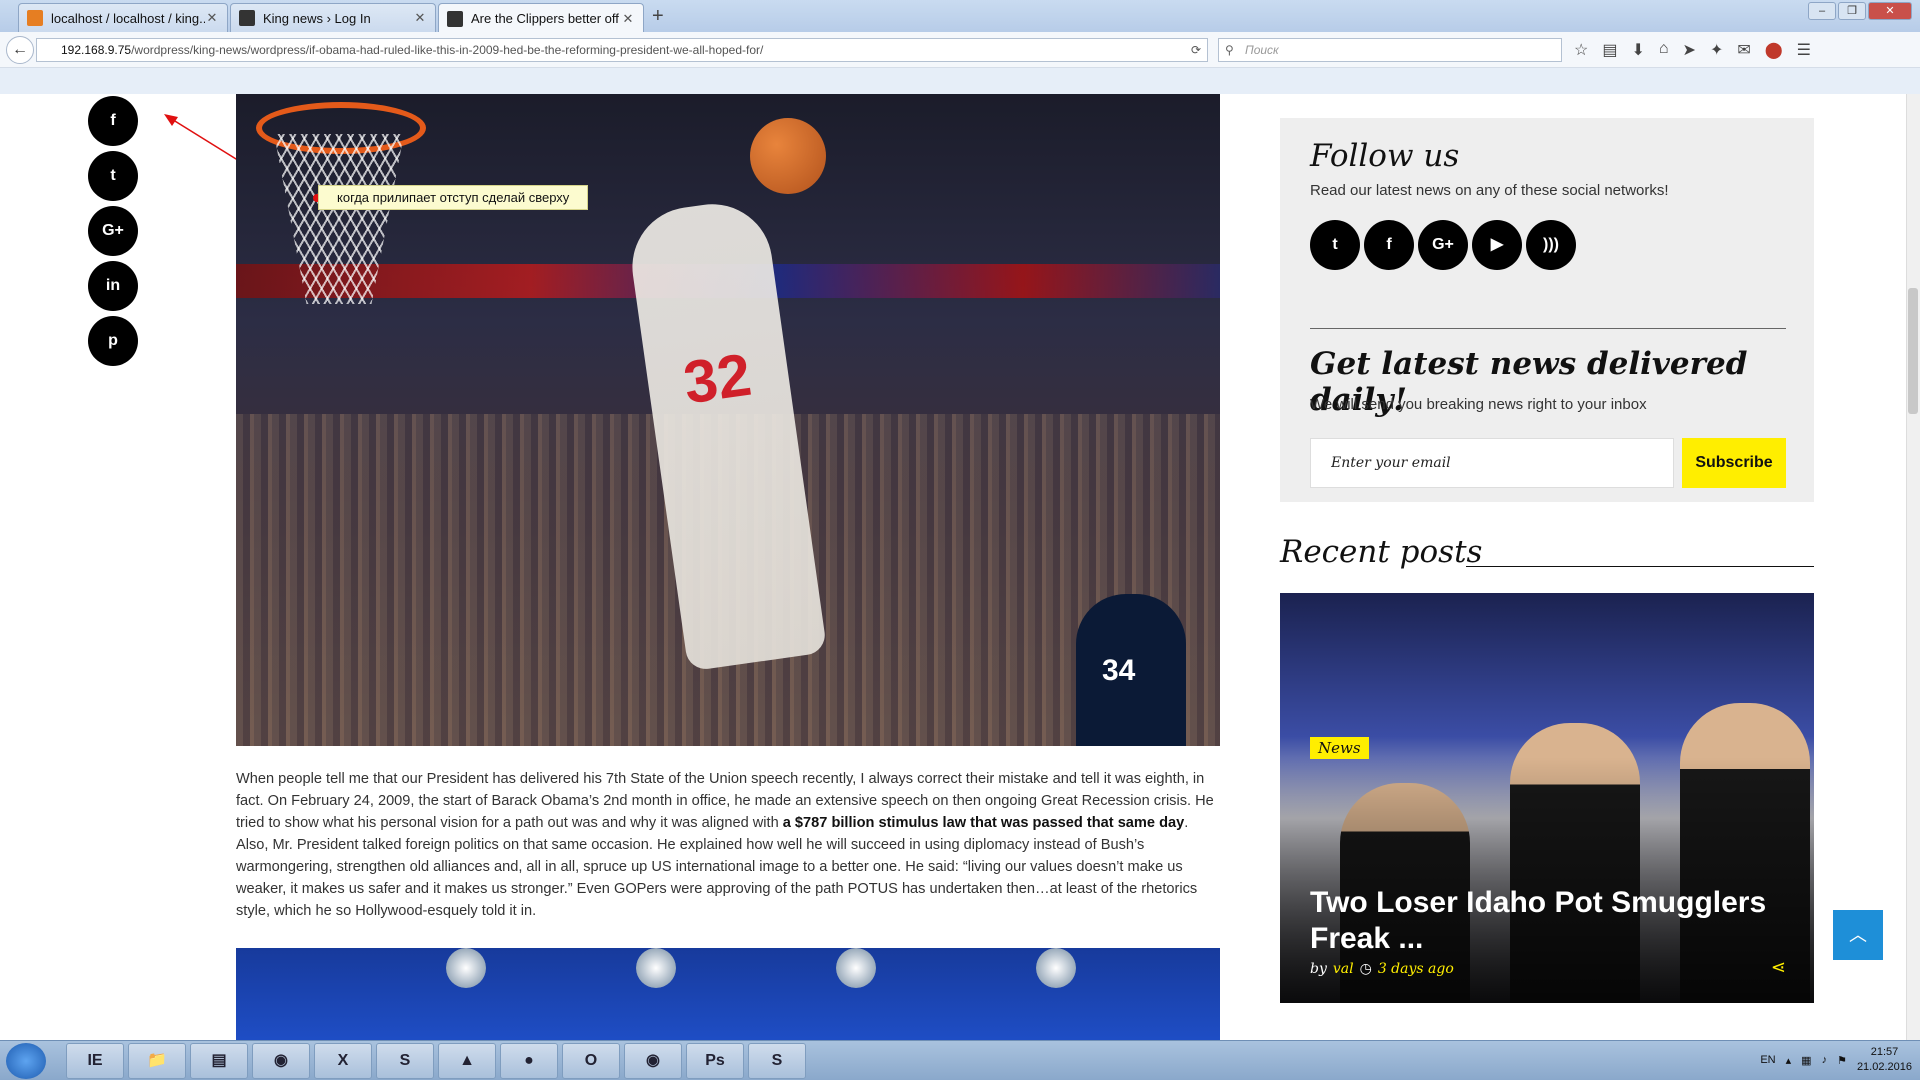 The image size is (1920, 1080). What do you see at coordinates (1262, 50) in the screenshot?
I see `search-placeholder: Поиск` at bounding box center [1262, 50].